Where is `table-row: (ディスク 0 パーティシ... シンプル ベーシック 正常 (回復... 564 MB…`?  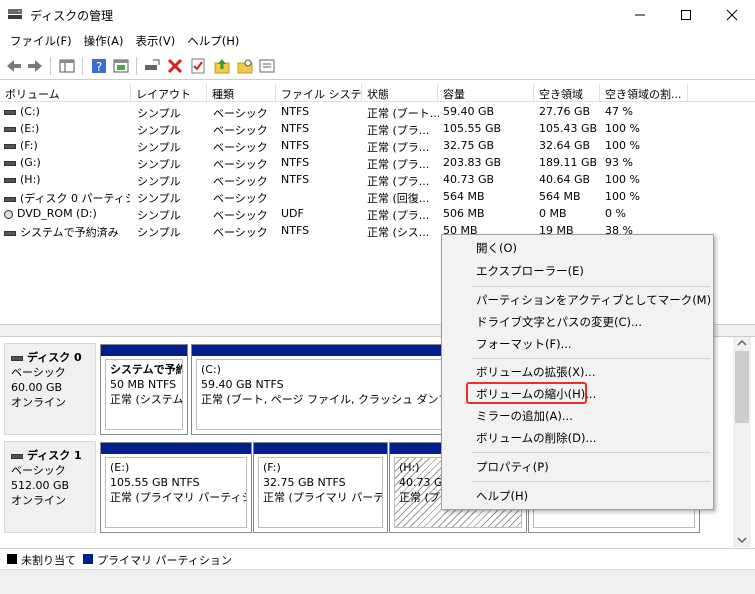 table-row: (ディスク 0 パーティシ... シンプル ベーシック 正常 (回復... 564 MB… is located at coordinates (377, 196).